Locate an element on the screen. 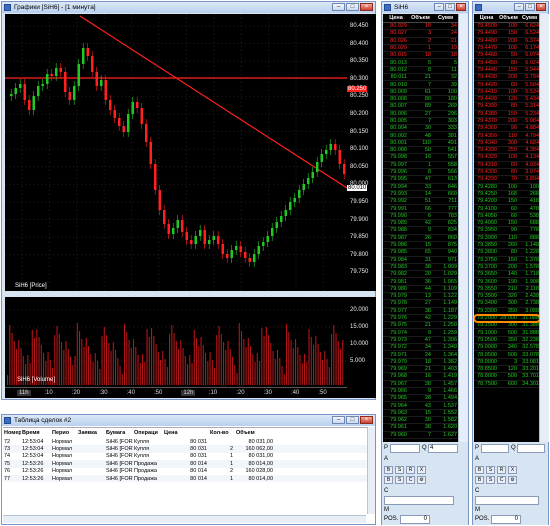 The height and width of the screenshot is (526, 550). ask-row: 79.968 16 1.419 is located at coordinates (420, 377).